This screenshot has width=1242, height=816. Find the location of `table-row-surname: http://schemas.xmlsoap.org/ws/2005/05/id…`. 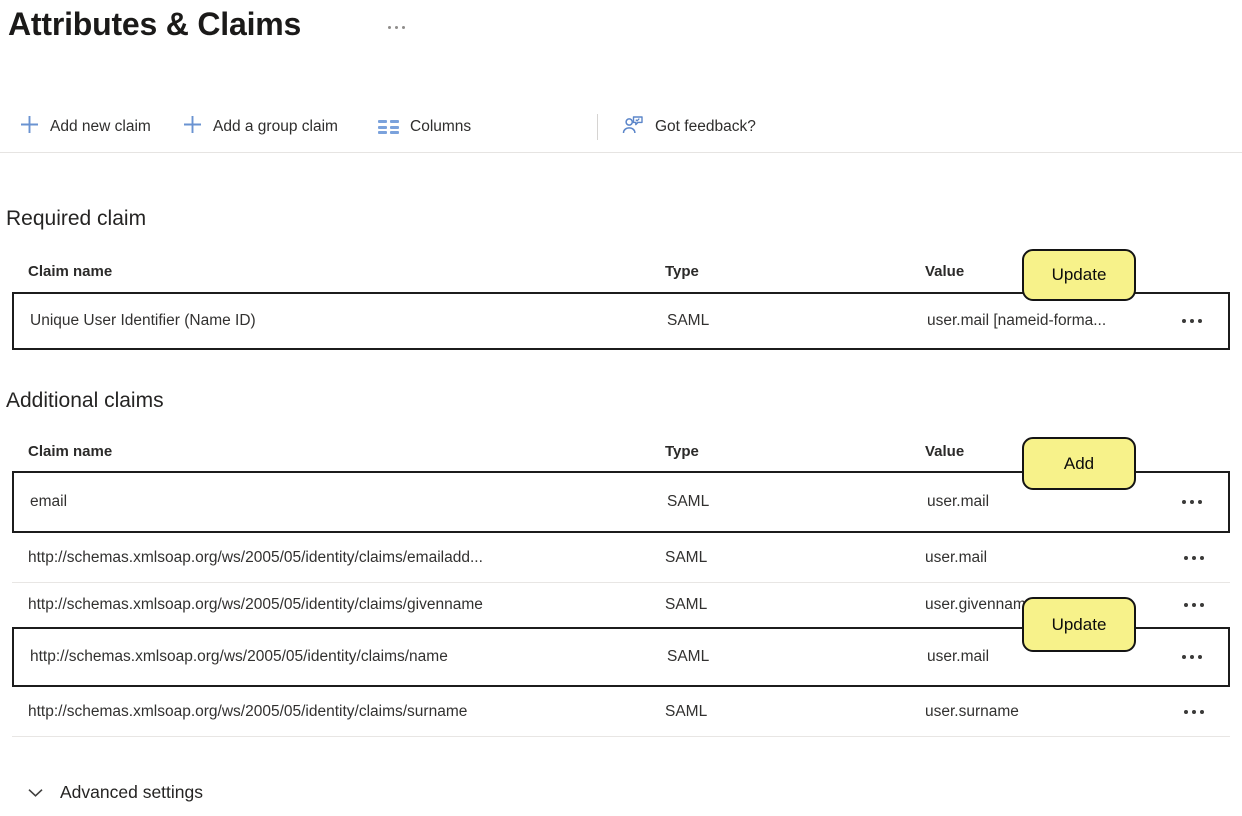

table-row-surname: http://schemas.xmlsoap.org/ws/2005/05/id… is located at coordinates (621, 712).